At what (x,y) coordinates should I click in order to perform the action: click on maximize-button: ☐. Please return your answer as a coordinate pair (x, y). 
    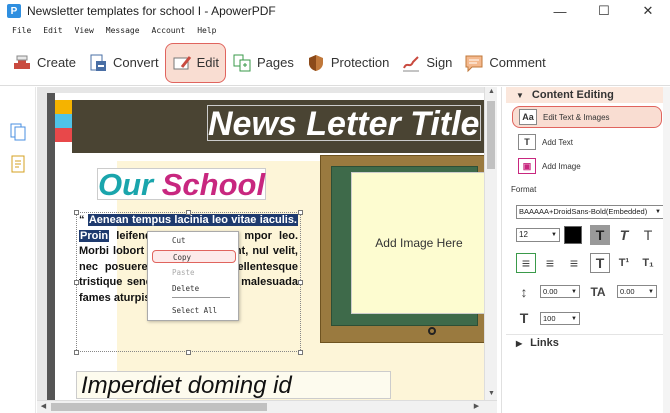
    Looking at the image, I should click on (604, 11).